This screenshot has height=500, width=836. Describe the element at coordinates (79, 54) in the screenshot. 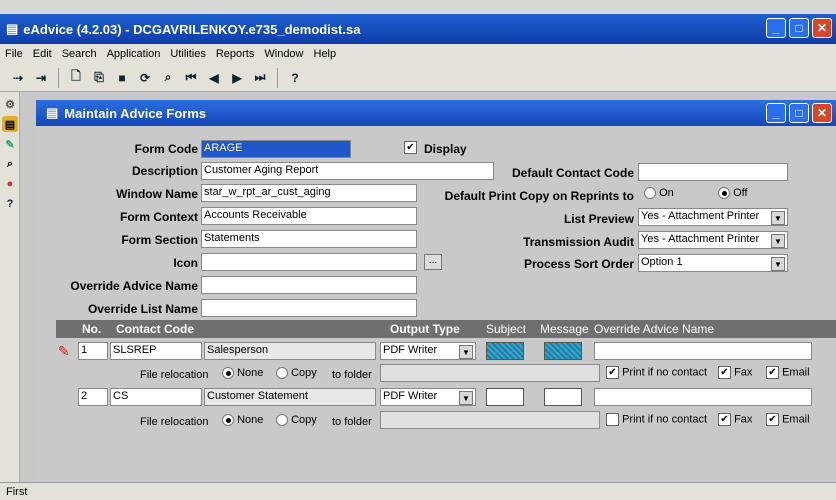

I see `menu-search: Search` at that location.